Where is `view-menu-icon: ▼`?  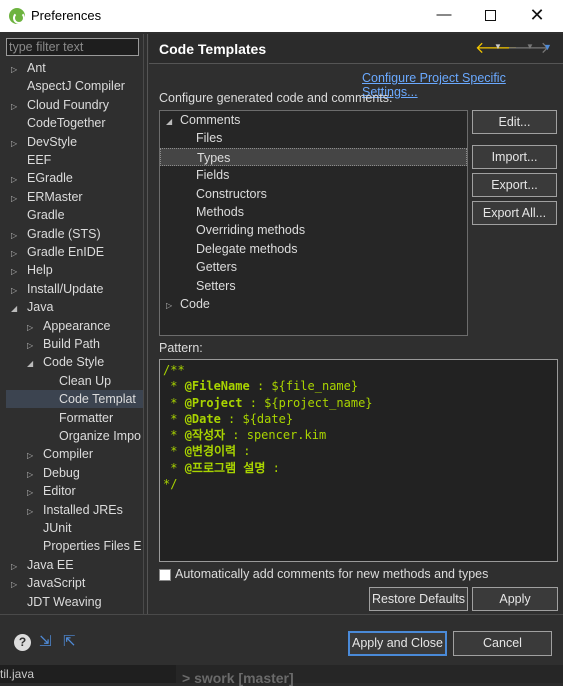
view-menu-icon: ▼ is located at coordinates (547, 47).